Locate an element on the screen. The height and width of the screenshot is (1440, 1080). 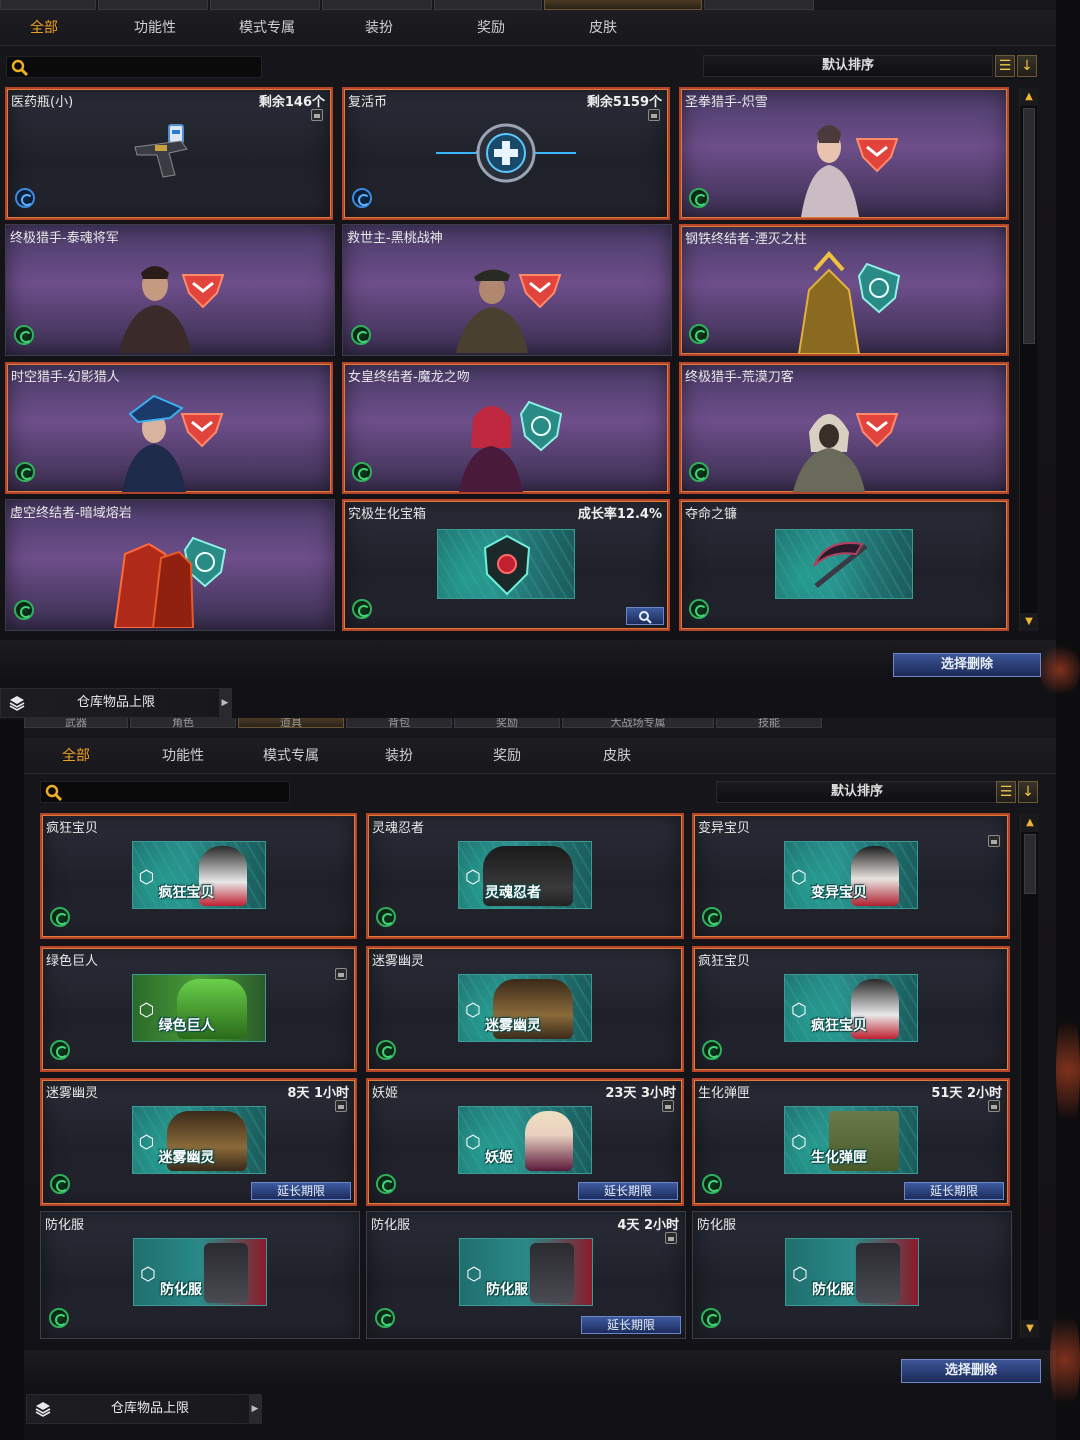
item-card: 虚空终结者-暗域熔岩 is located at coordinates (170, 565).